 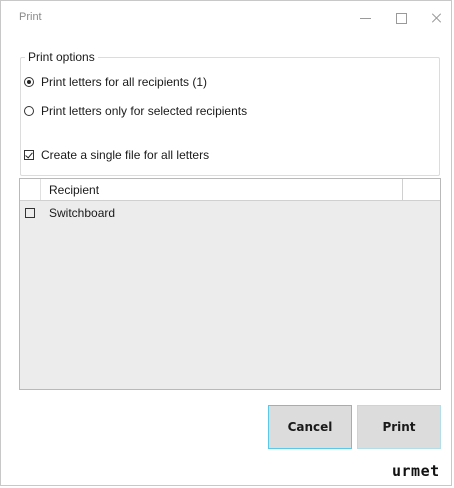 I want to click on recipient-cell: Switchboard, so click(x=82, y=213).